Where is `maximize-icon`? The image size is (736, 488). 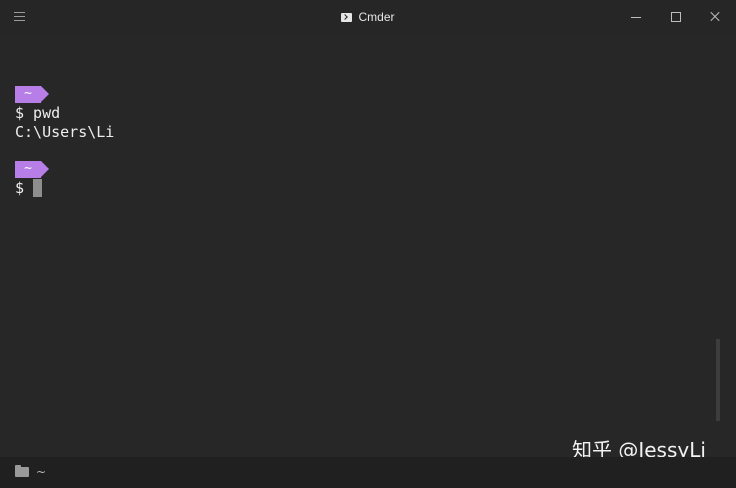
maximize-icon is located at coordinates (676, 17).